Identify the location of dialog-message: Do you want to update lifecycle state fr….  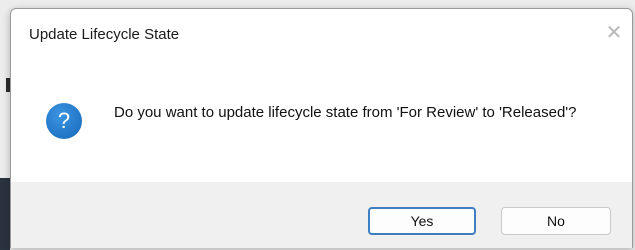
(345, 112).